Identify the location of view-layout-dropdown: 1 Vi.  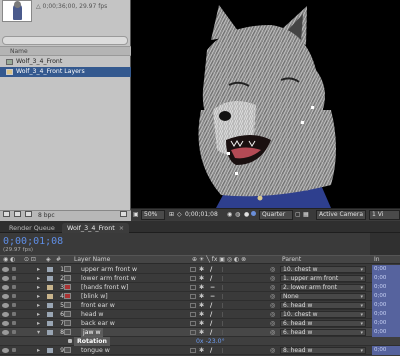
(384, 215).